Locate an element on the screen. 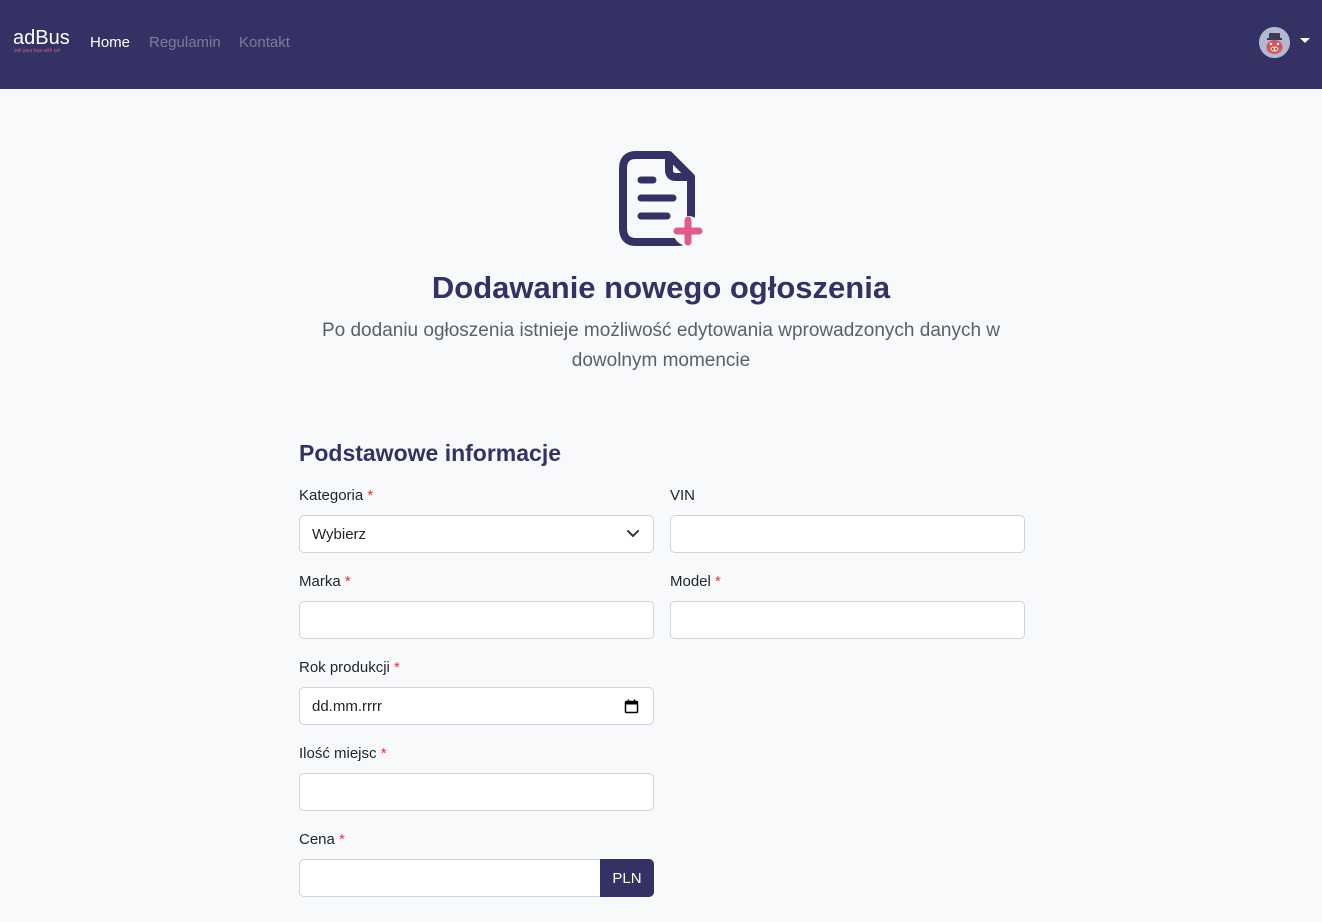  user-menu-caret-icon is located at coordinates (1305, 40).